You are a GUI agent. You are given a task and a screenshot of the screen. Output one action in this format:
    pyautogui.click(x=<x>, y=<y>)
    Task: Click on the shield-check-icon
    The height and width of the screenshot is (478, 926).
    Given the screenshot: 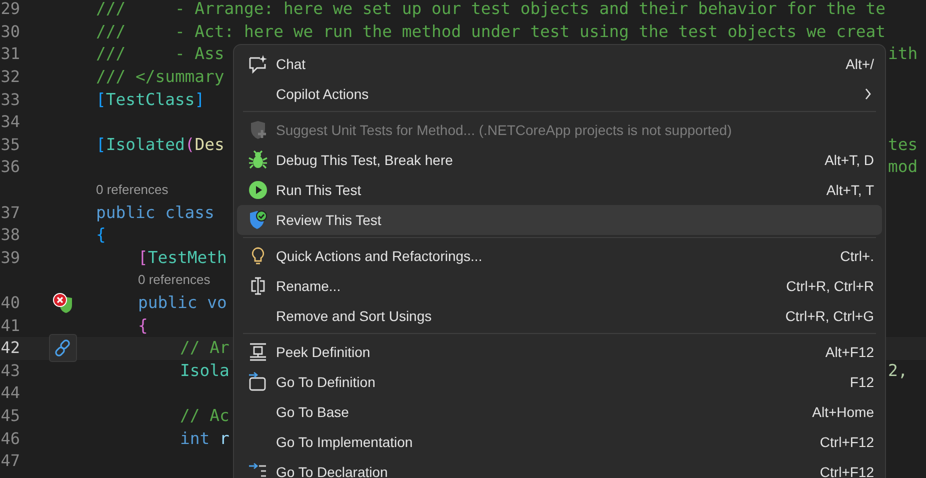 What is the action you would take?
    pyautogui.click(x=258, y=220)
    